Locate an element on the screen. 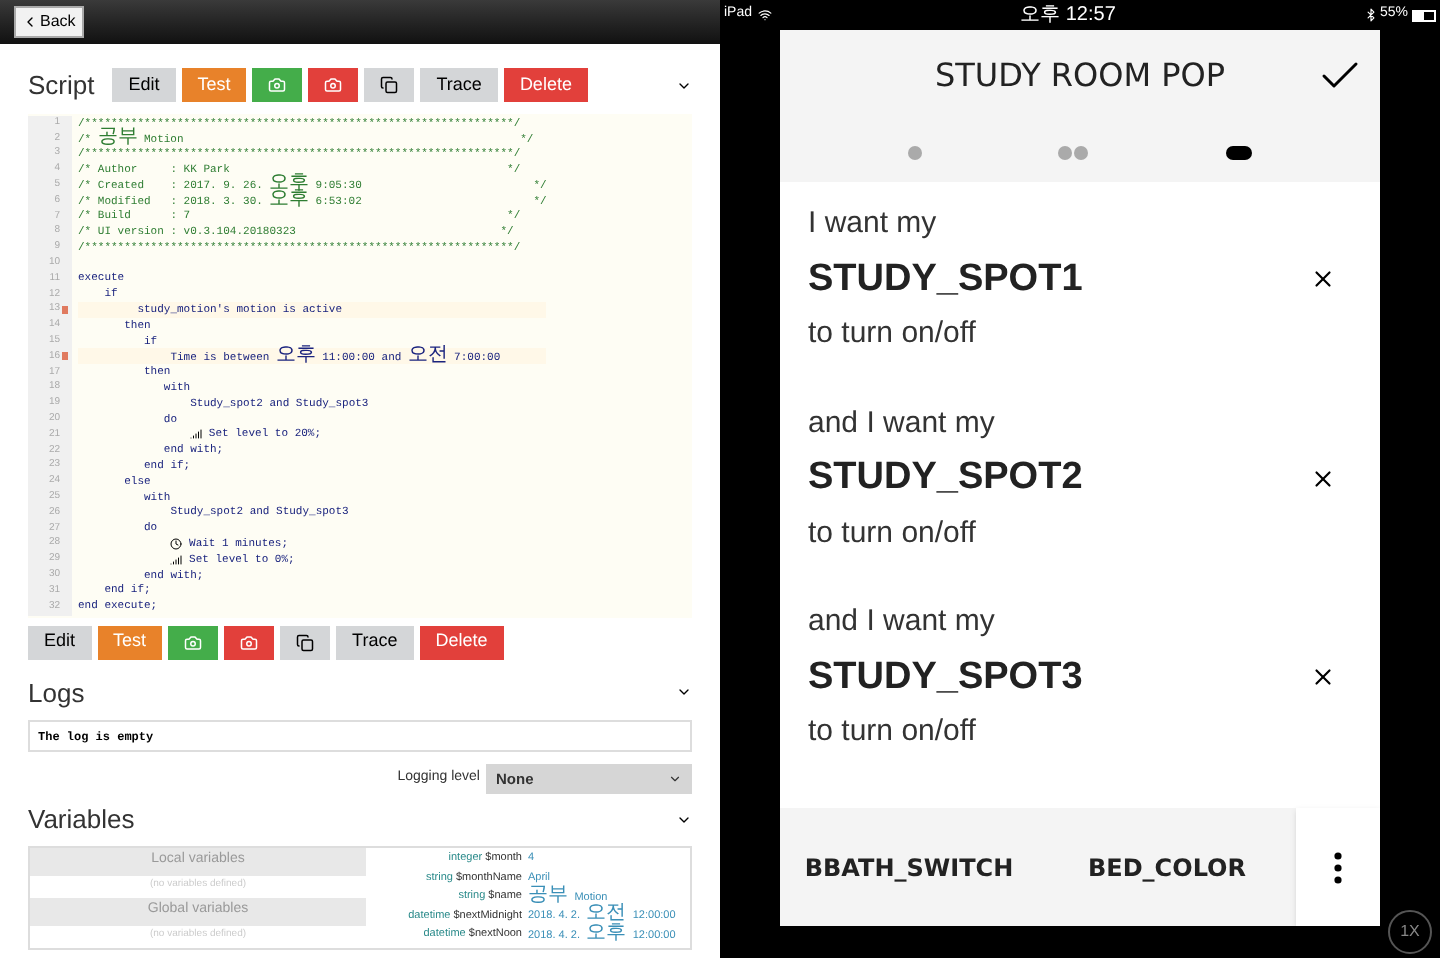 The image size is (1440, 958). battery-icon is located at coordinates (1424, 15).